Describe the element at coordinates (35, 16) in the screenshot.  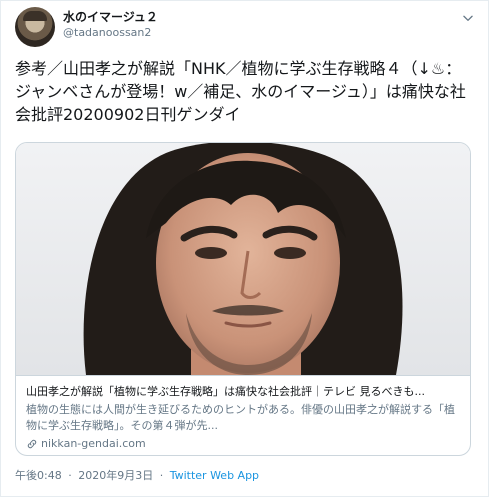
I see `avatar-hat-shape` at that location.